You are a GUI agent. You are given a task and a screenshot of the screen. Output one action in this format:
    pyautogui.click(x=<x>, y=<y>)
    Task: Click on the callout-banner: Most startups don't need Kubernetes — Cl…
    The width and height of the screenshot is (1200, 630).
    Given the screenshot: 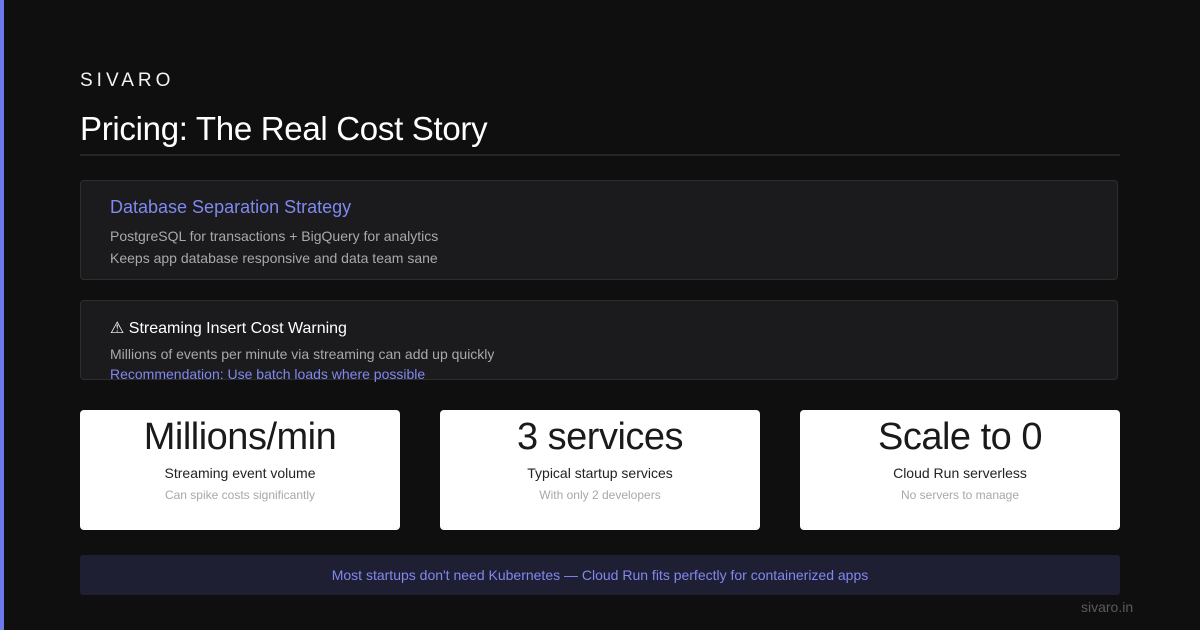 What is the action you would take?
    pyautogui.click(x=600, y=575)
    